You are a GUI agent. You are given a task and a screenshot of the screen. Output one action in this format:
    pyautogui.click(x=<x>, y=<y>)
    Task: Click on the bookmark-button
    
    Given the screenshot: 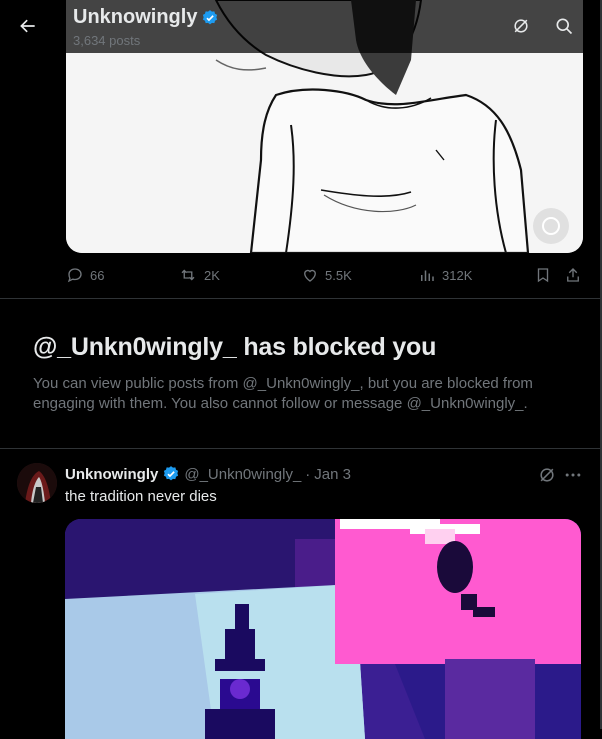 What is the action you would take?
    pyautogui.click(x=543, y=275)
    